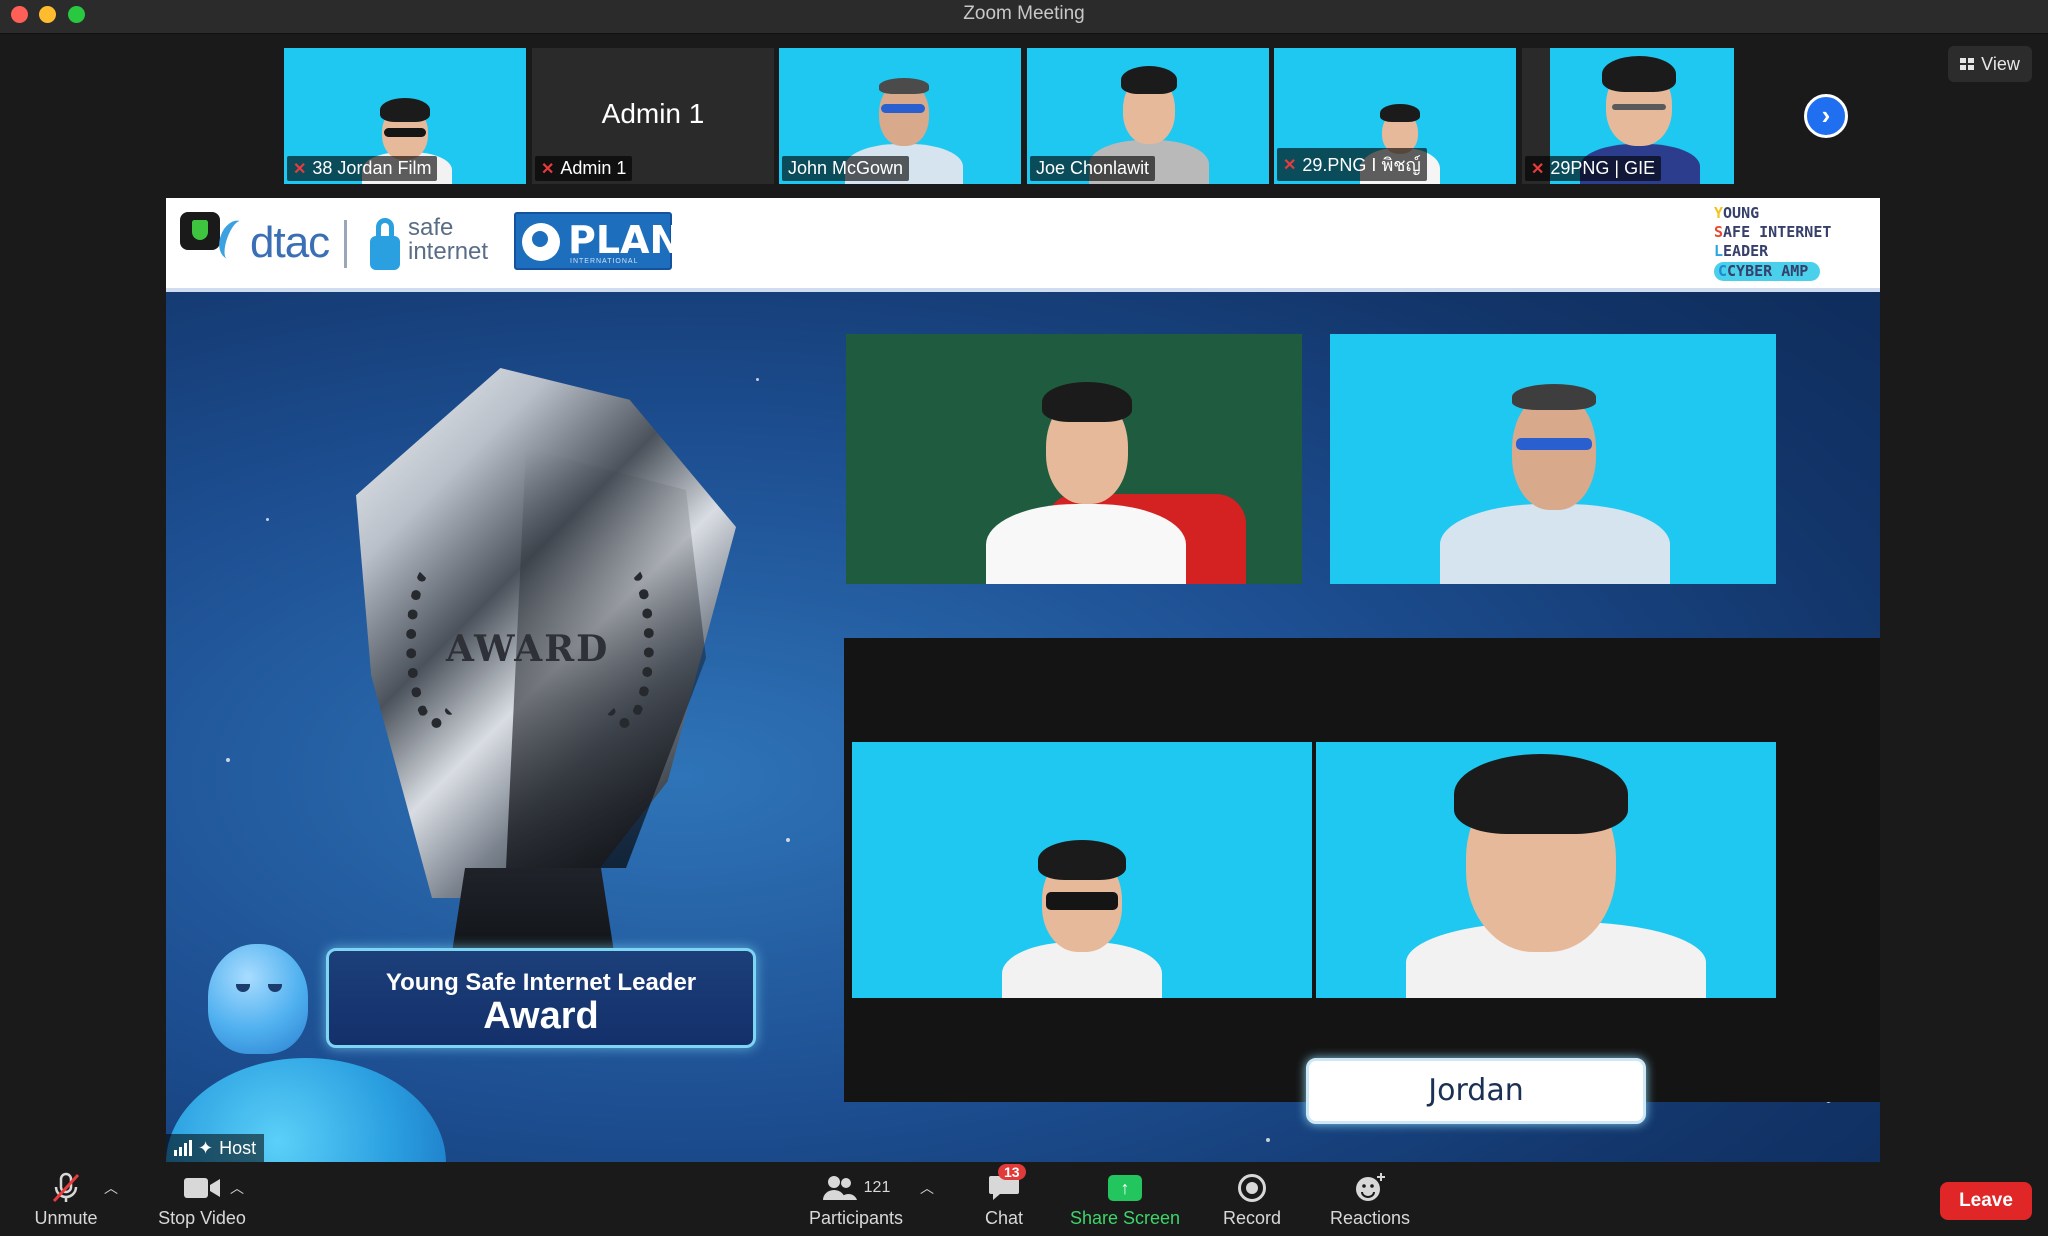  Describe the element at coordinates (877, 1187) in the screenshot. I see `participants-count: 121` at that location.